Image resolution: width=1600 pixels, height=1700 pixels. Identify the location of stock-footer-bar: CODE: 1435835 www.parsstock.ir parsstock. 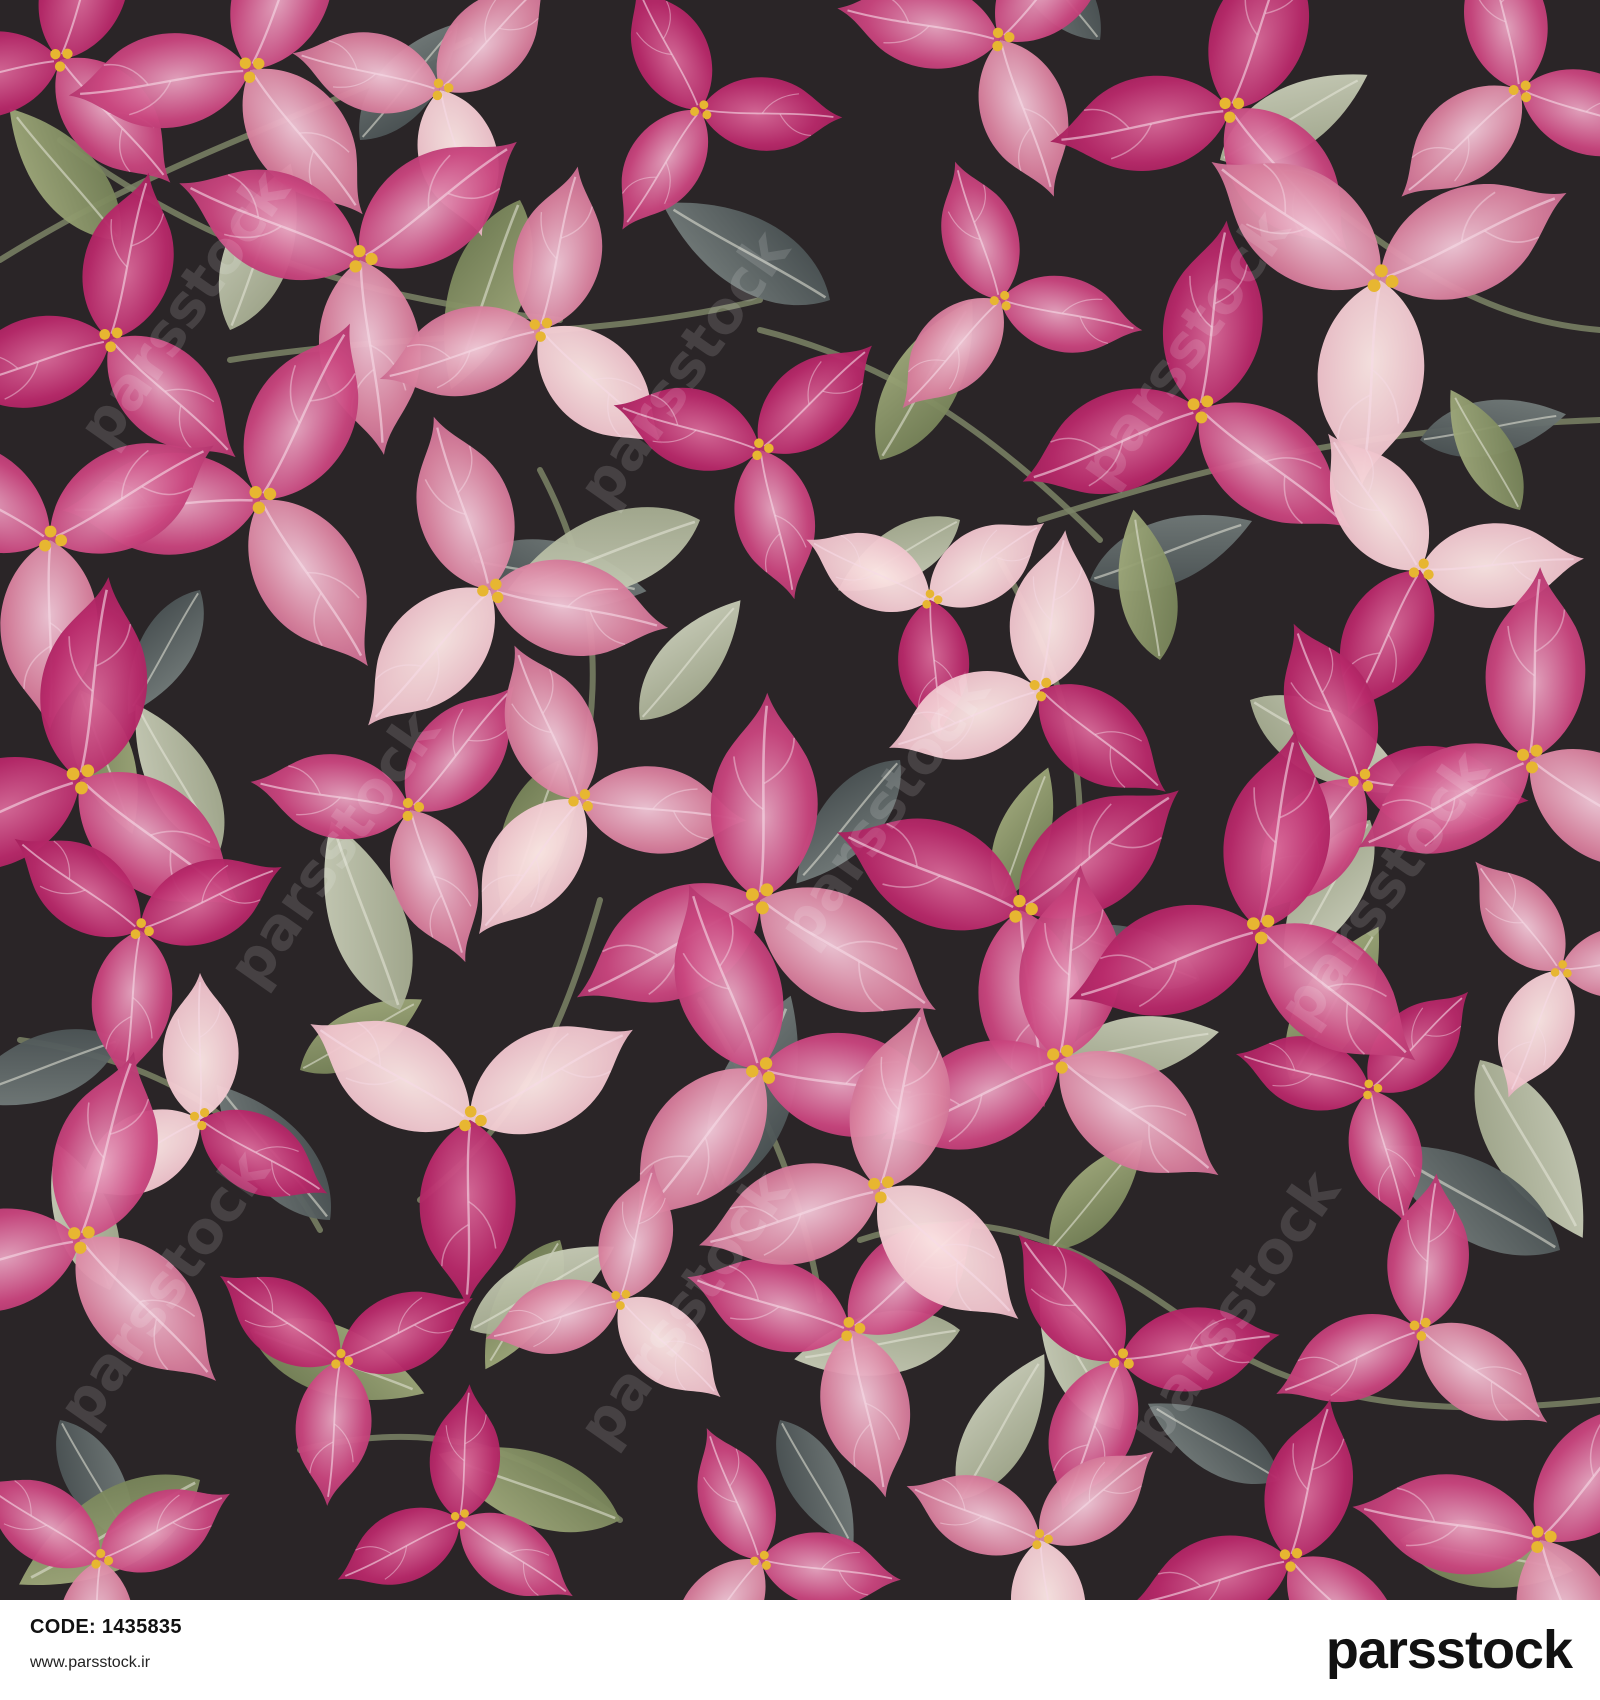
(800, 1650).